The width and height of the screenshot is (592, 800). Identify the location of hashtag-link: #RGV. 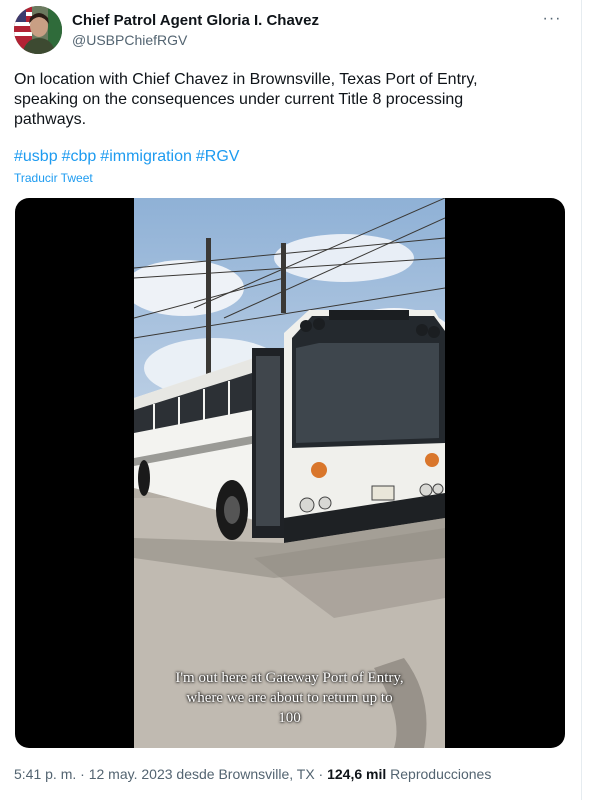
(218, 156).